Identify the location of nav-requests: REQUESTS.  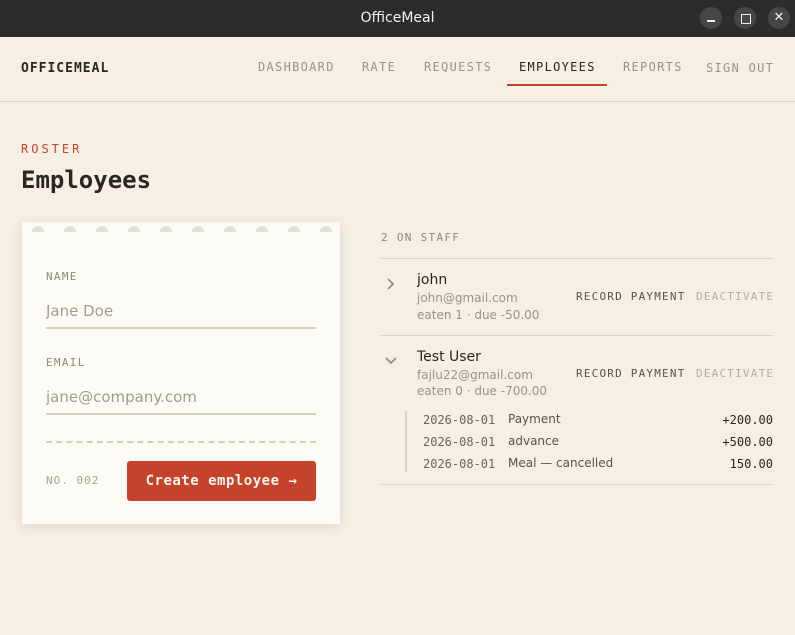
(458, 67).